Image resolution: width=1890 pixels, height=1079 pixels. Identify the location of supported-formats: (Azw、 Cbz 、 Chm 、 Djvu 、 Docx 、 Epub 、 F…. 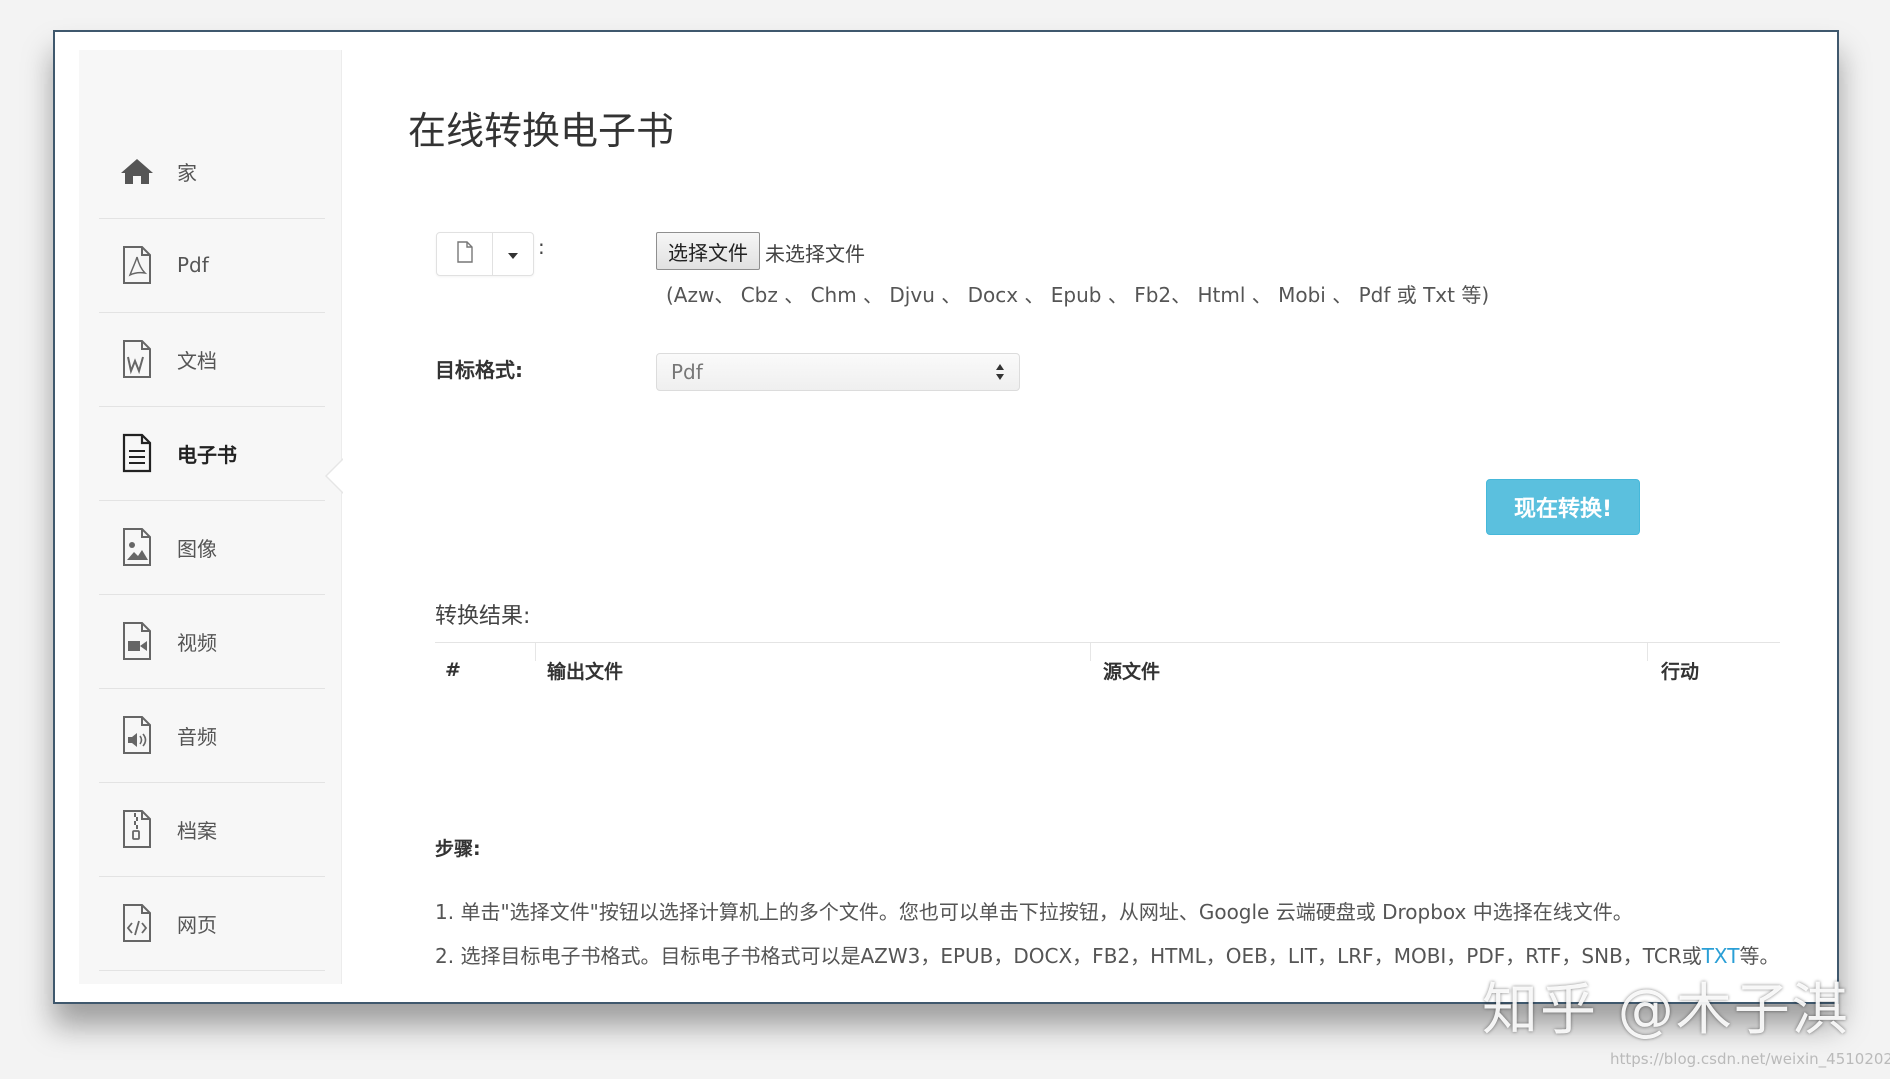
(1078, 295).